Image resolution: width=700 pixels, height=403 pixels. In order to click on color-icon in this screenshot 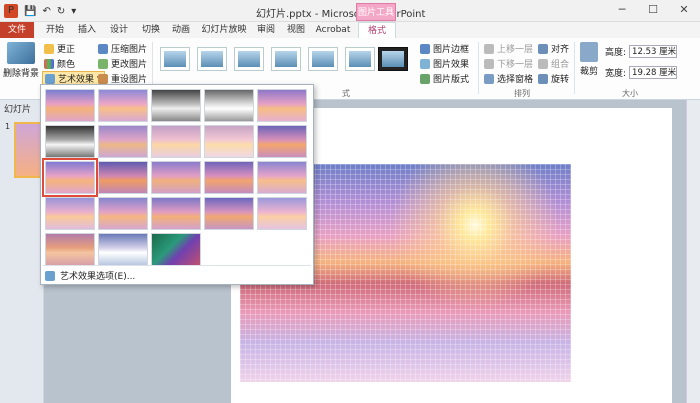, I will do `click(49, 63)`.